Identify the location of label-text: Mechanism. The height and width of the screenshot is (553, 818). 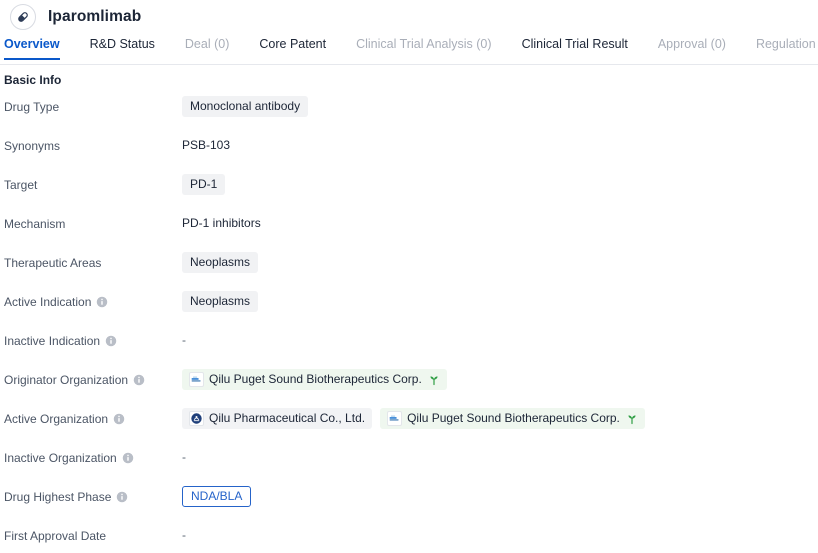
(35, 224).